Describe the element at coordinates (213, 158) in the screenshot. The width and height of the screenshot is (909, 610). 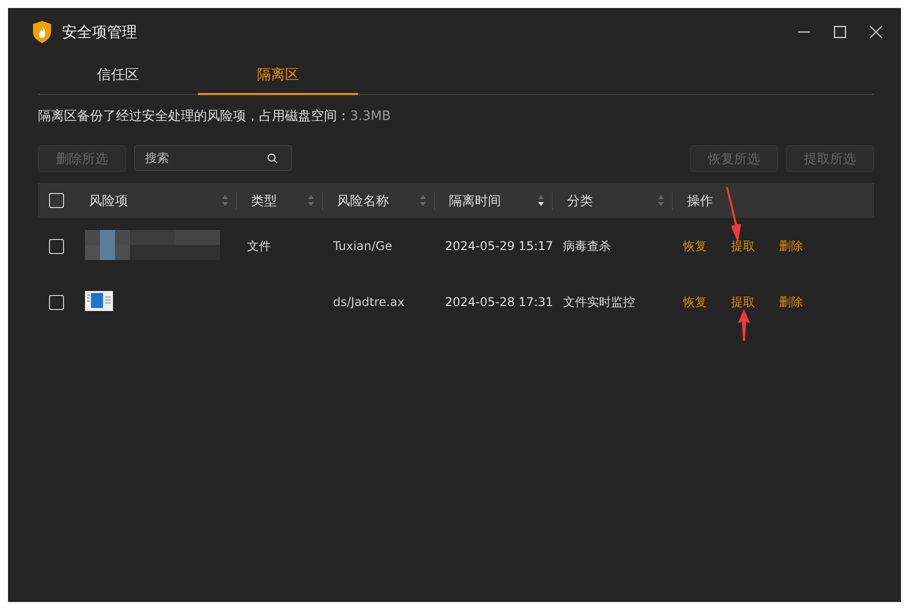
I see `search-field: 搜索` at that location.